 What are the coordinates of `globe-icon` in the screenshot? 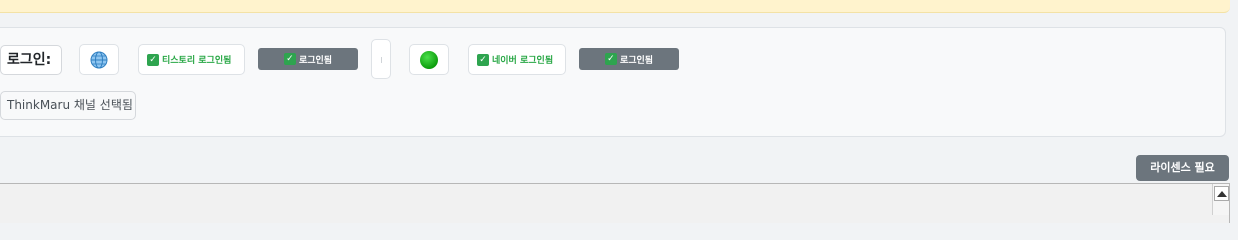 It's located at (99, 59).